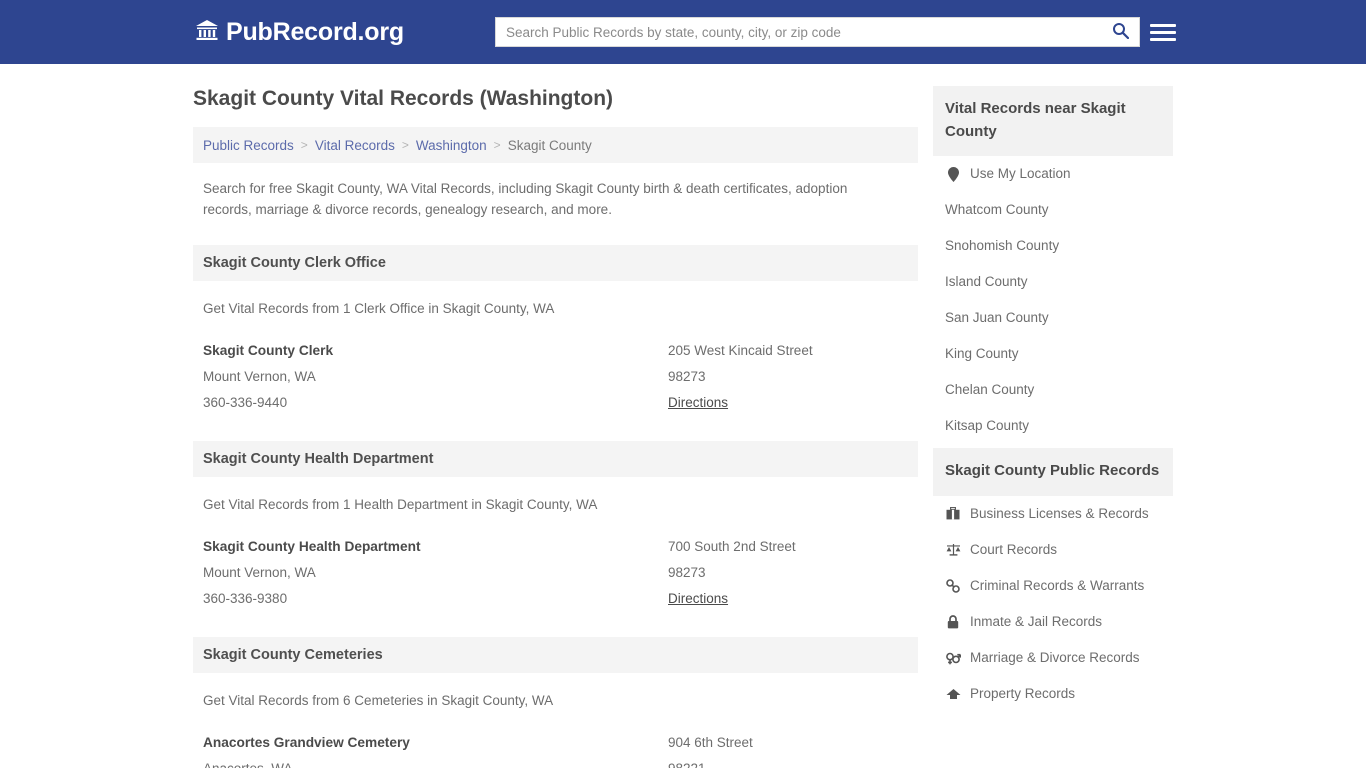 The width and height of the screenshot is (1366, 768). What do you see at coordinates (549, 145) in the screenshot?
I see `breadcrumb-item-skagit-county: Skagit County` at bounding box center [549, 145].